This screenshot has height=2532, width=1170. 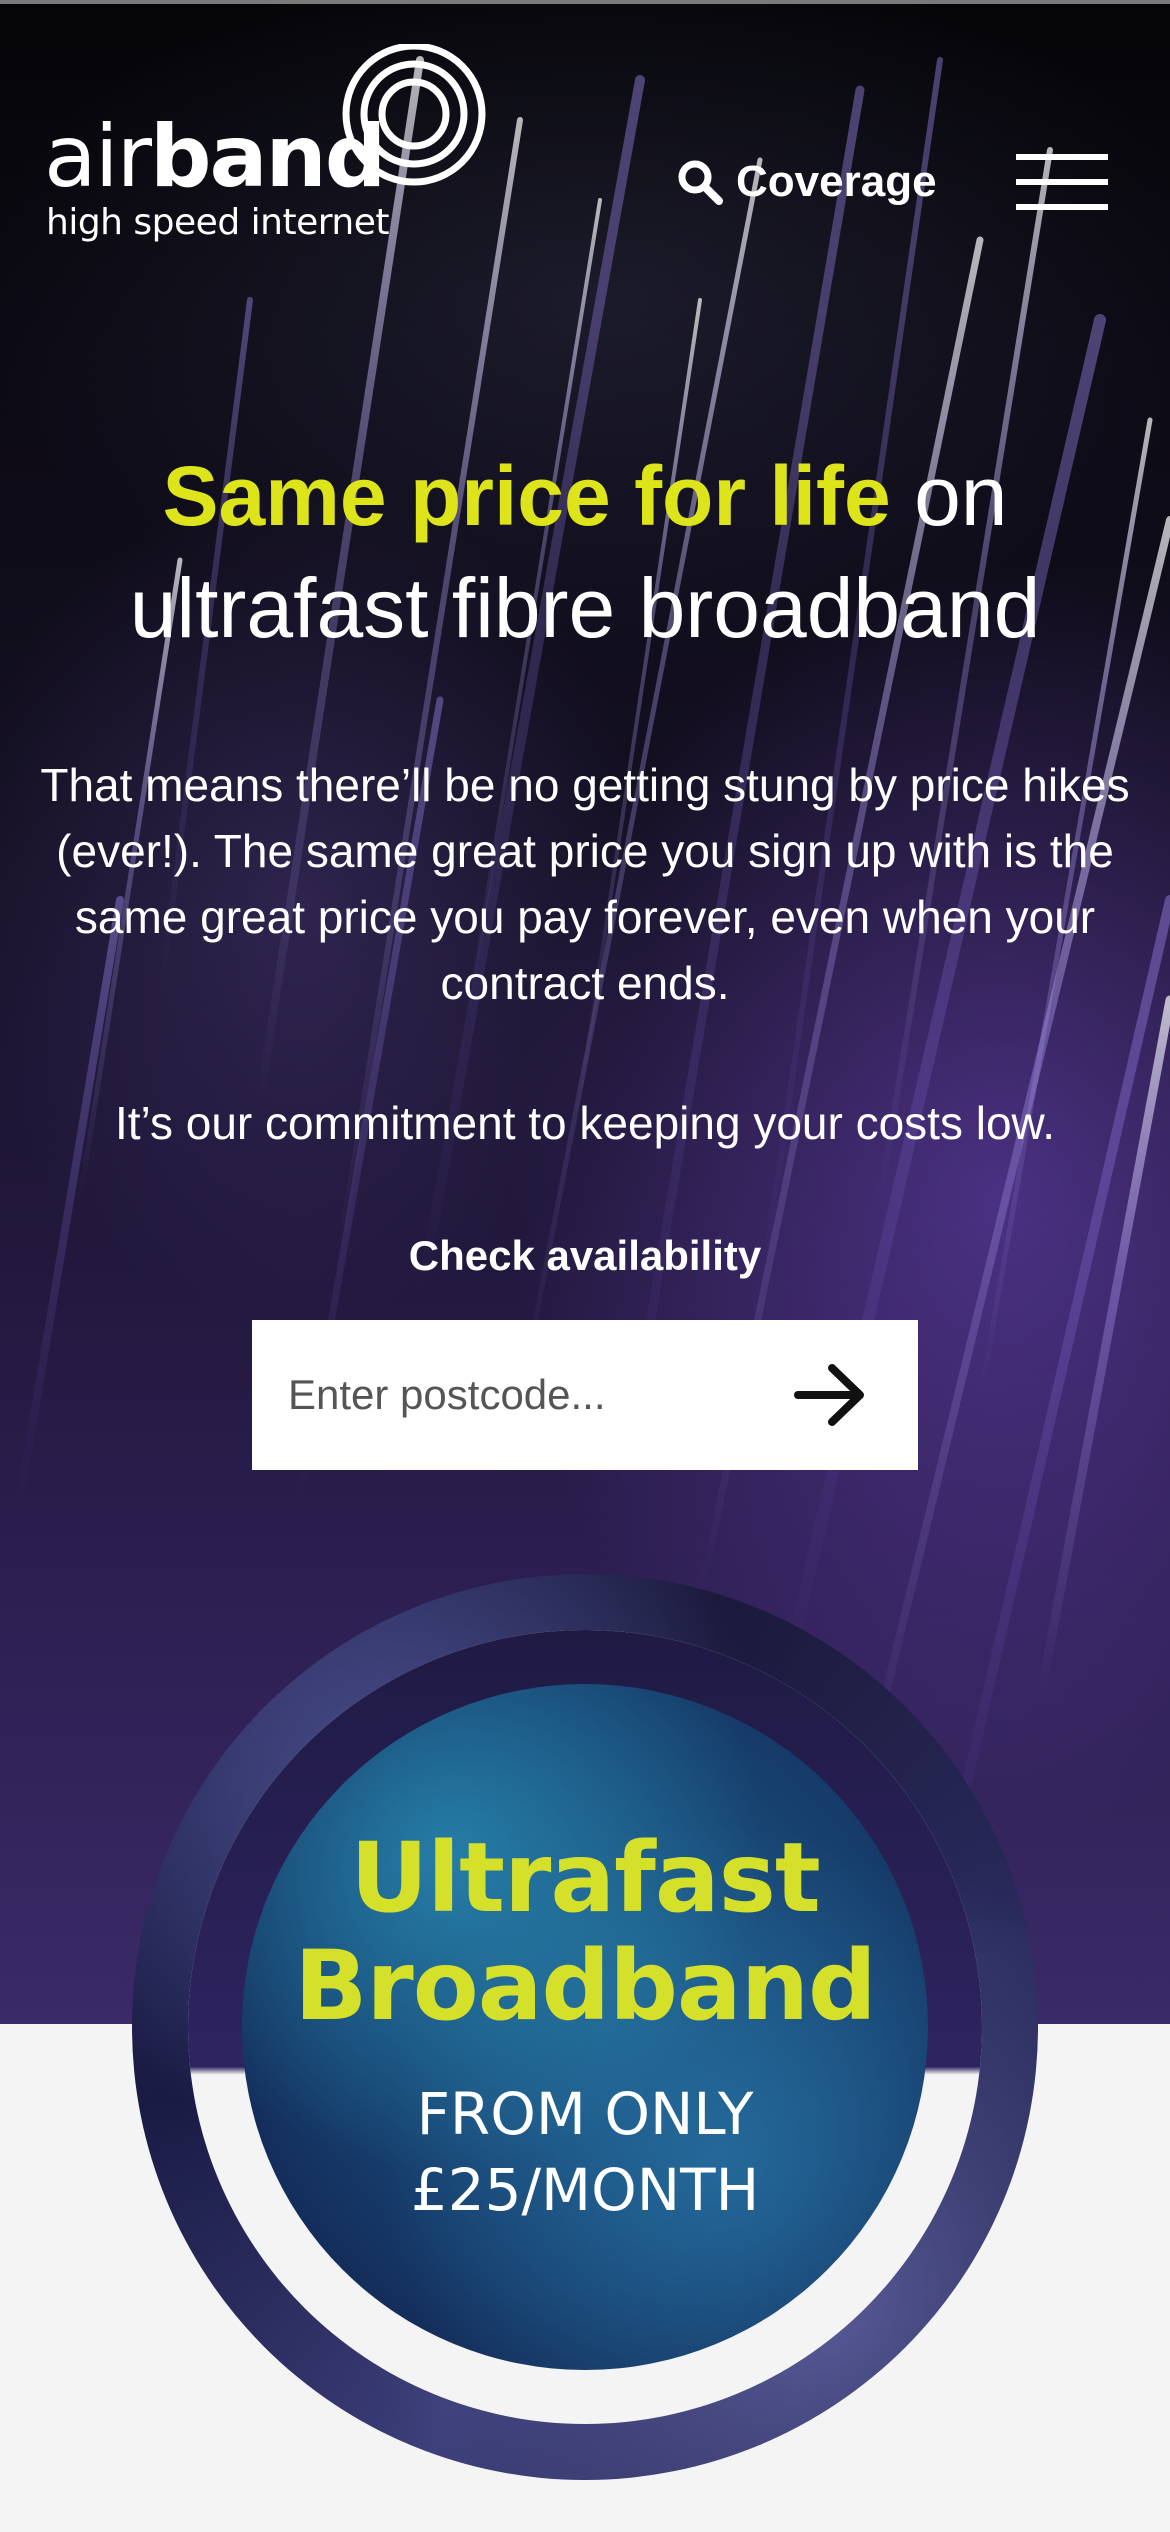 I want to click on airband-logo: airband high speed internet, so click(x=265, y=149).